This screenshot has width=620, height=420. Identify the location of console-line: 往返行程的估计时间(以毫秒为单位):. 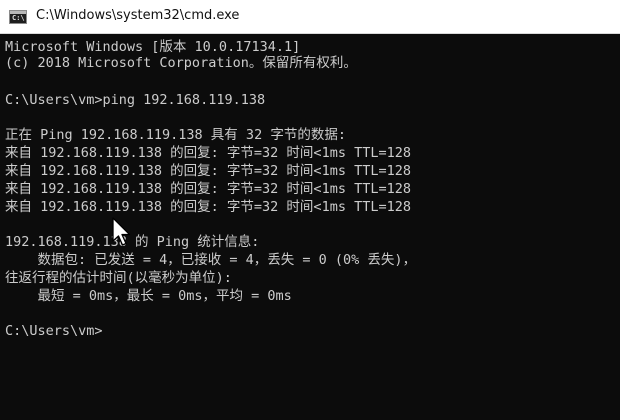
(118, 278).